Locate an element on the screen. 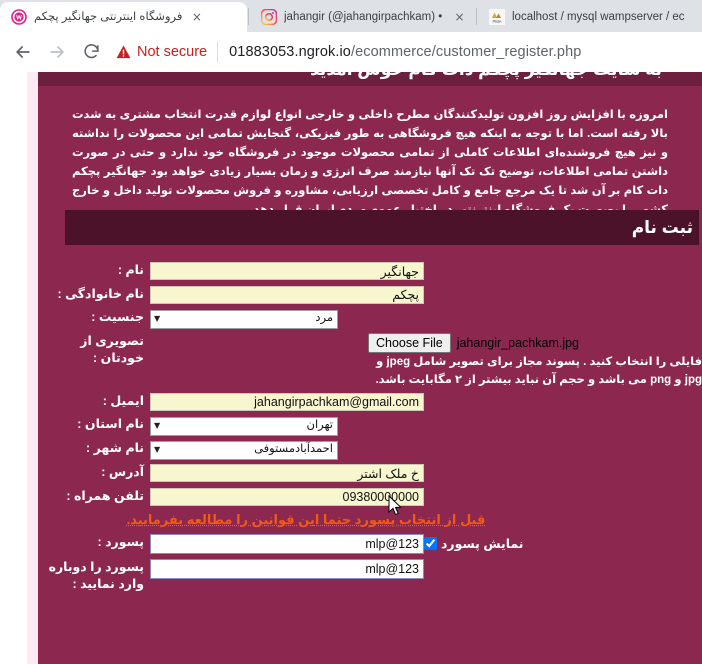  browser-tab-2: jahangir (@jahangirpachkam) • Inst × is located at coordinates (362, 17).